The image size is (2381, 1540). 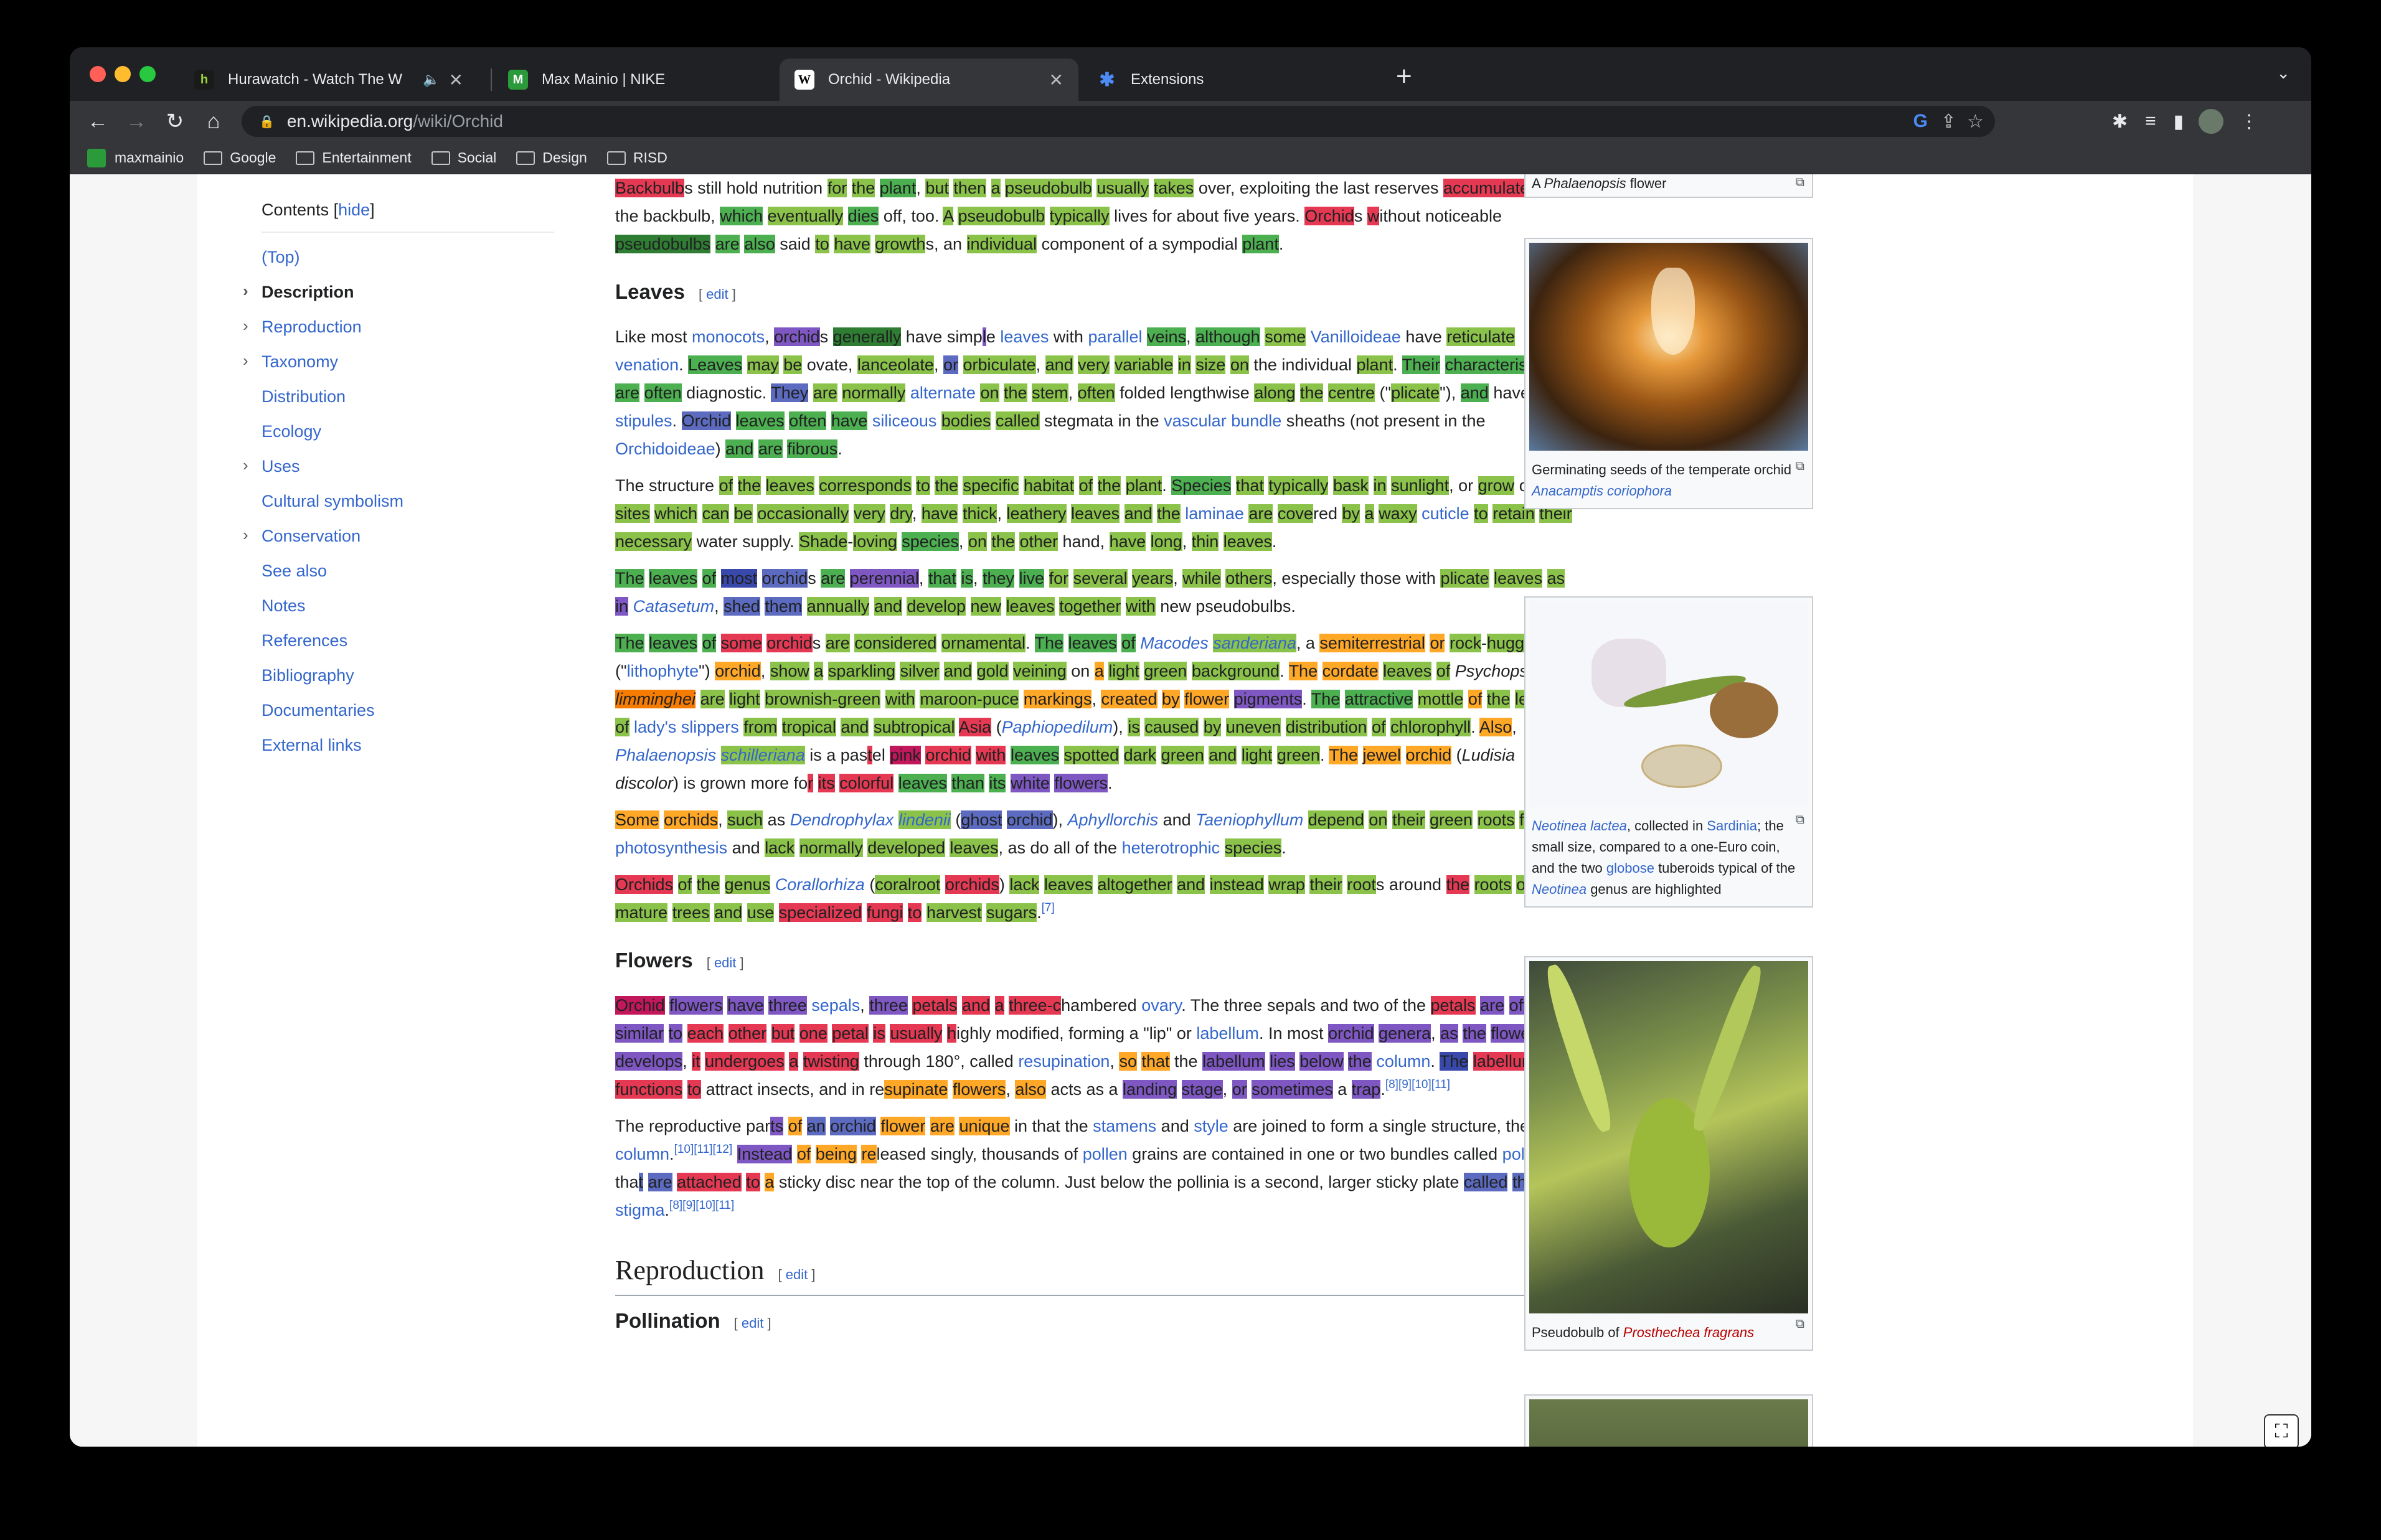 I want to click on toc-hide-link: hide, so click(x=354, y=209).